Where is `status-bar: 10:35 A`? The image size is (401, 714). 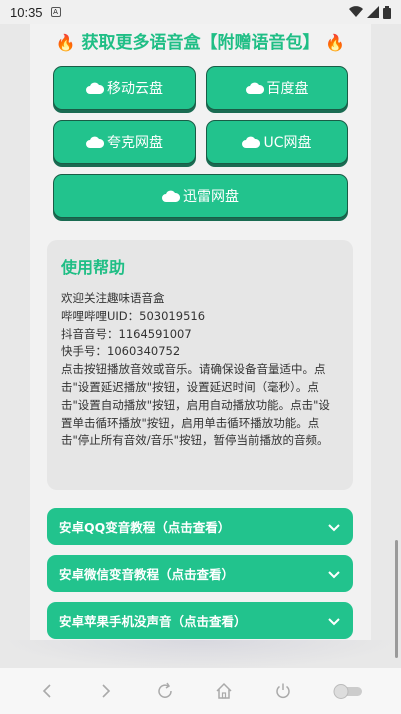
status-bar: 10:35 A is located at coordinates (200, 12).